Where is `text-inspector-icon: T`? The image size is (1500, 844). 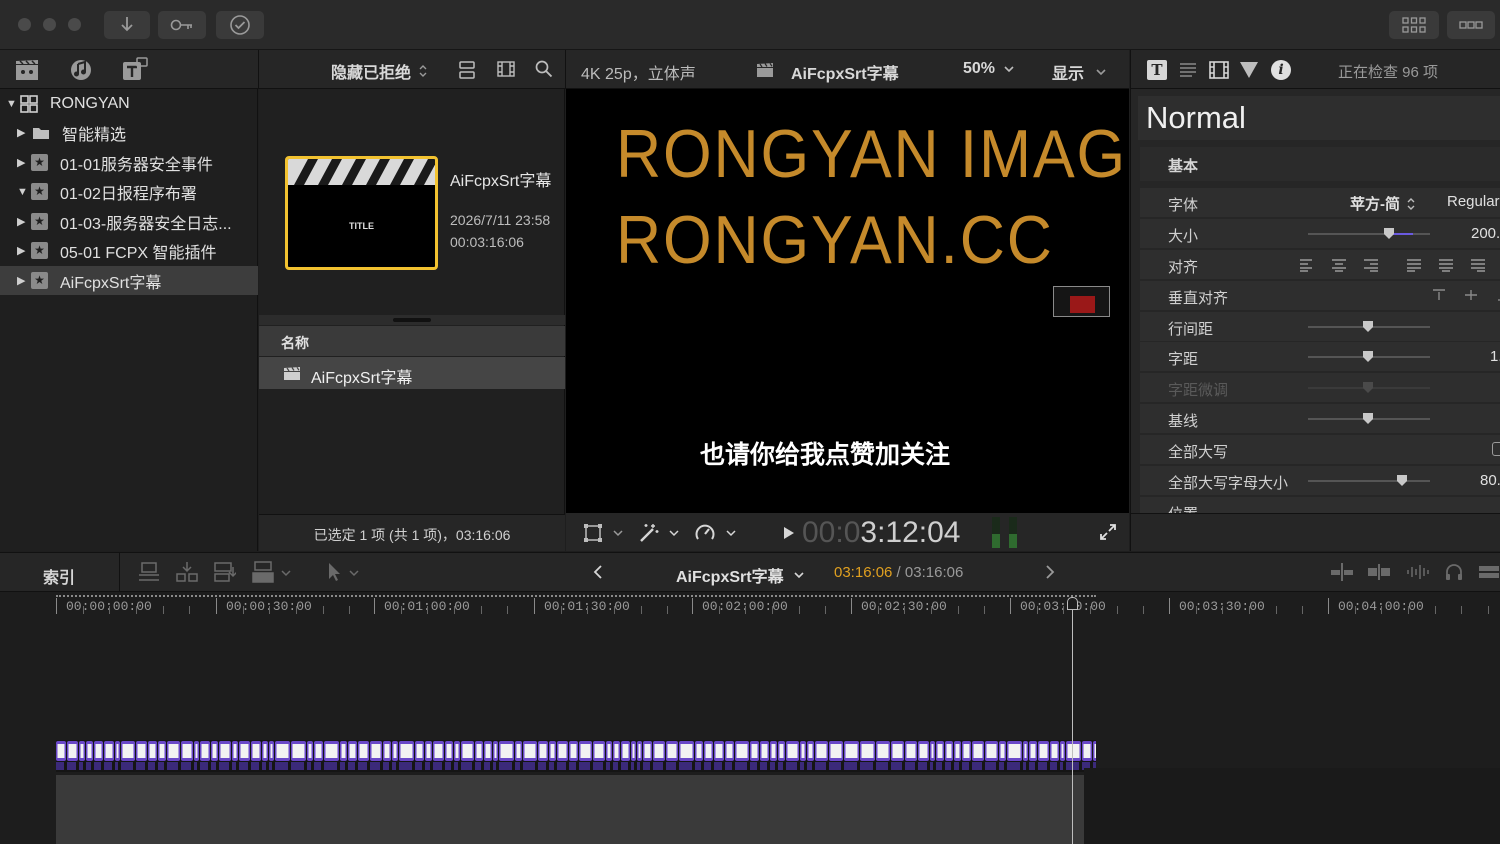
text-inspector-icon: T is located at coordinates (1157, 70).